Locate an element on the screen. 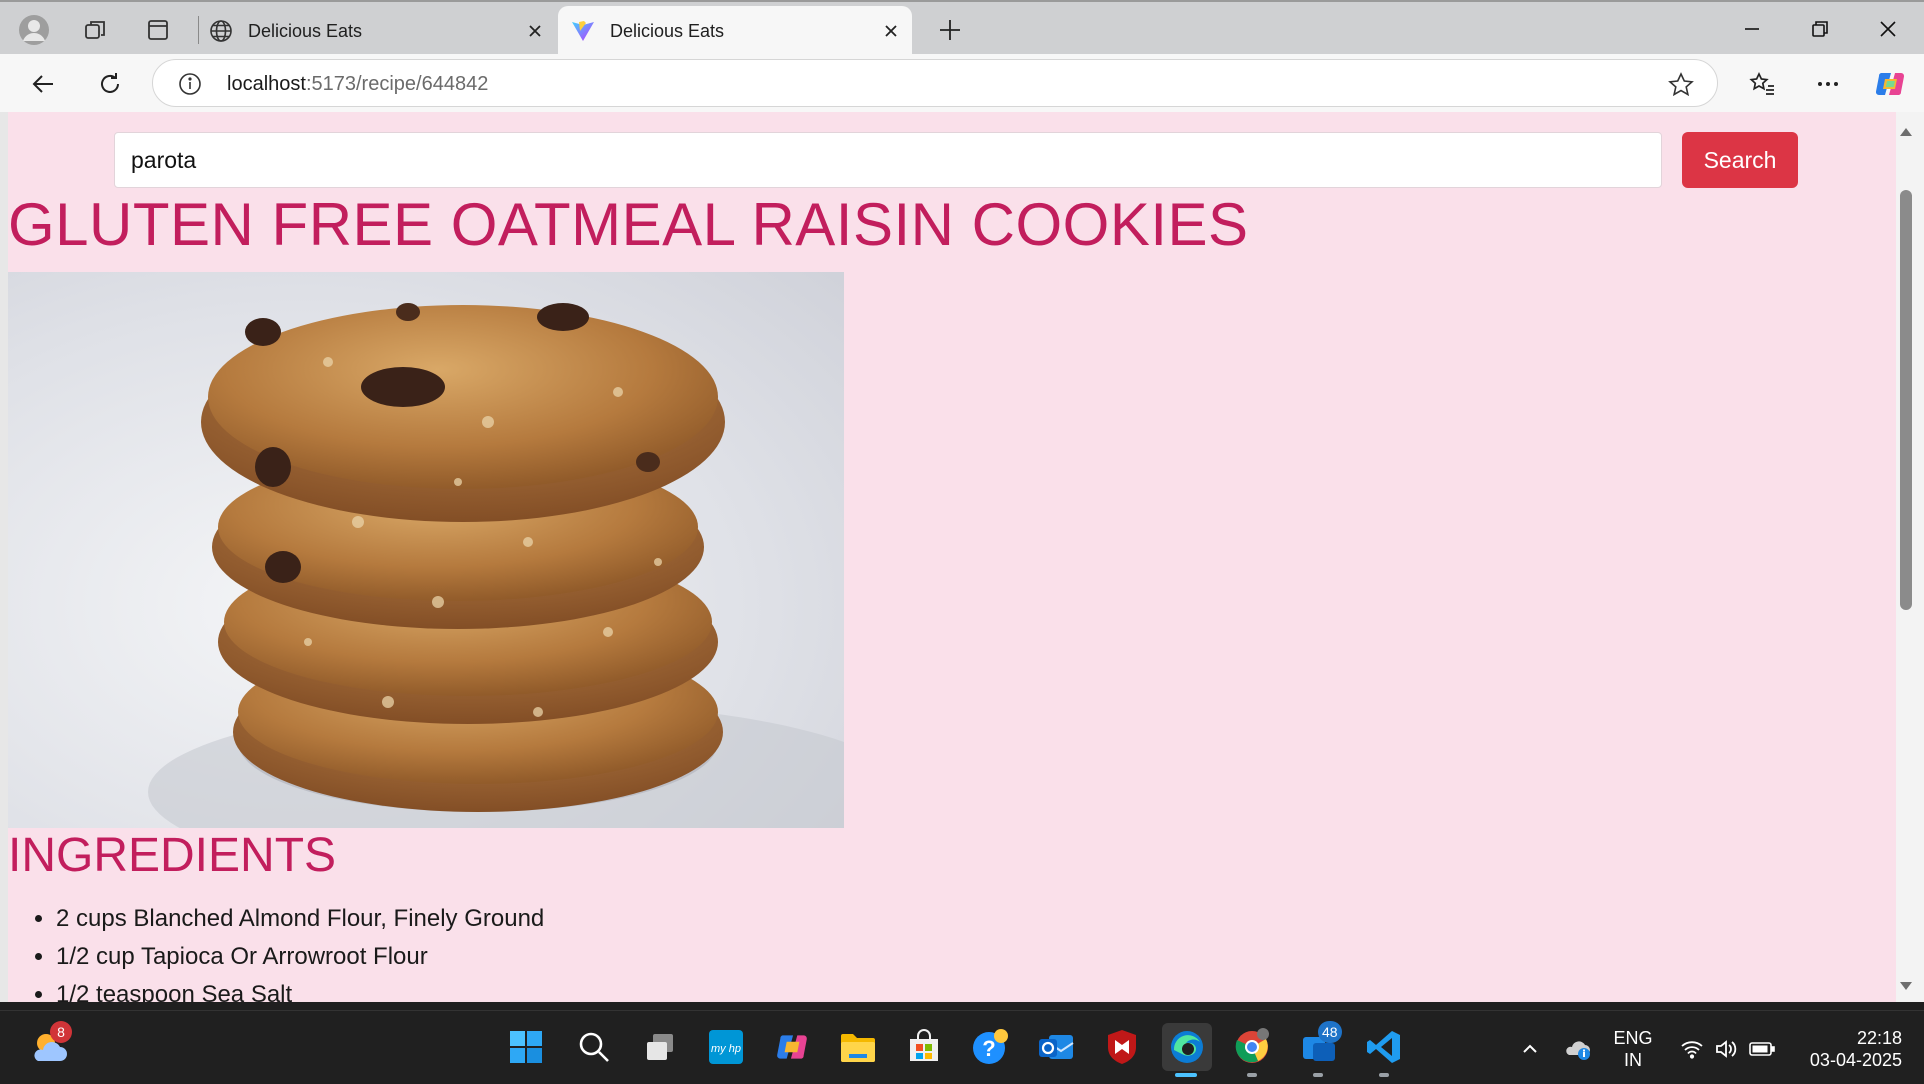 The height and width of the screenshot is (1084, 1924). minimize-icon is located at coordinates (1752, 29).